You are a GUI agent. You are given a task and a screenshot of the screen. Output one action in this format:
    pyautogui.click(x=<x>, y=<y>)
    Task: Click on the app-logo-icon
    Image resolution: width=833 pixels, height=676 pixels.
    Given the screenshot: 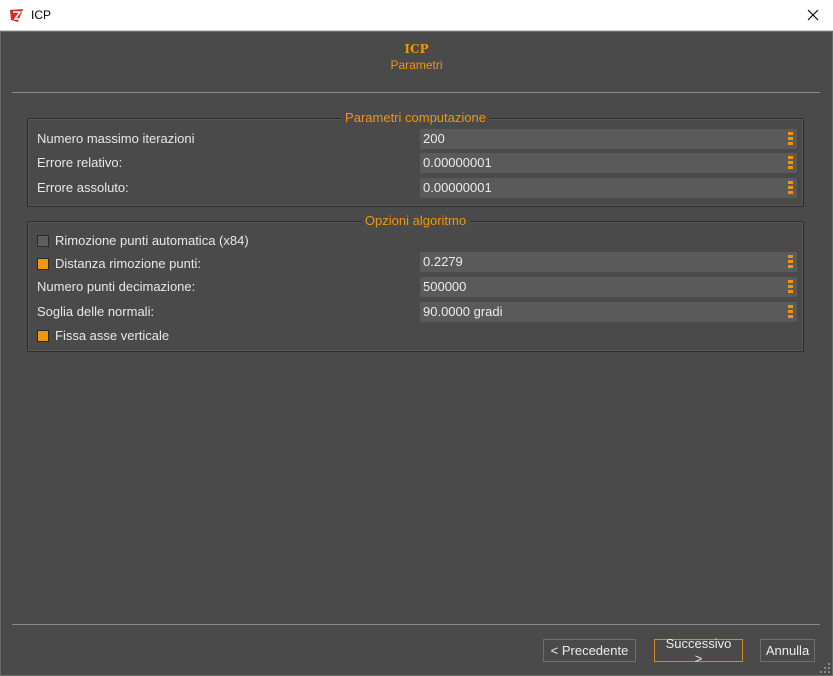 What is the action you would take?
    pyautogui.click(x=16, y=15)
    